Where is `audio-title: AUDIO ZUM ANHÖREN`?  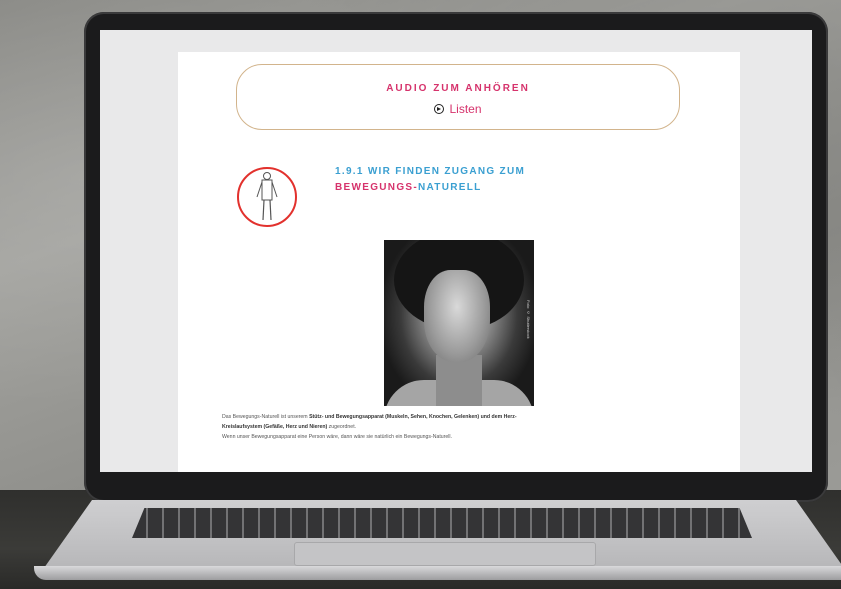
audio-title: AUDIO ZUM ANHÖREN is located at coordinates (458, 88).